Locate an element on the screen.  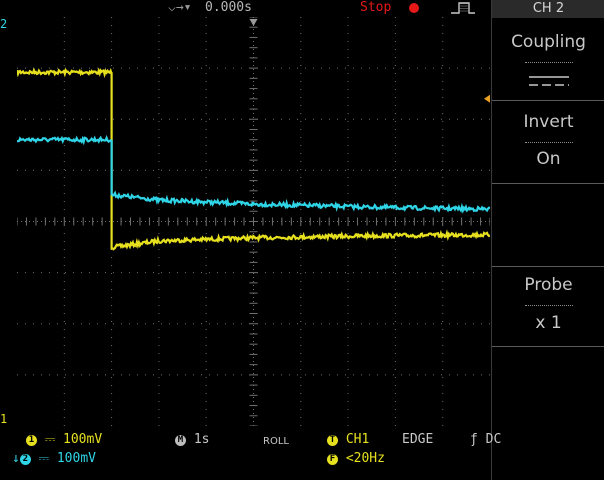
ch1-offset-marker: 1 is located at coordinates (4, 419).